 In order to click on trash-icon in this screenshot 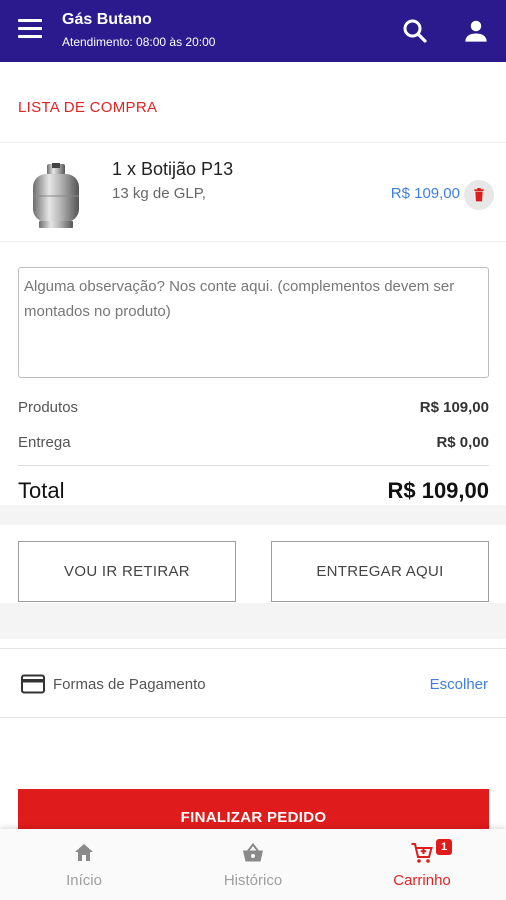, I will do `click(479, 195)`.